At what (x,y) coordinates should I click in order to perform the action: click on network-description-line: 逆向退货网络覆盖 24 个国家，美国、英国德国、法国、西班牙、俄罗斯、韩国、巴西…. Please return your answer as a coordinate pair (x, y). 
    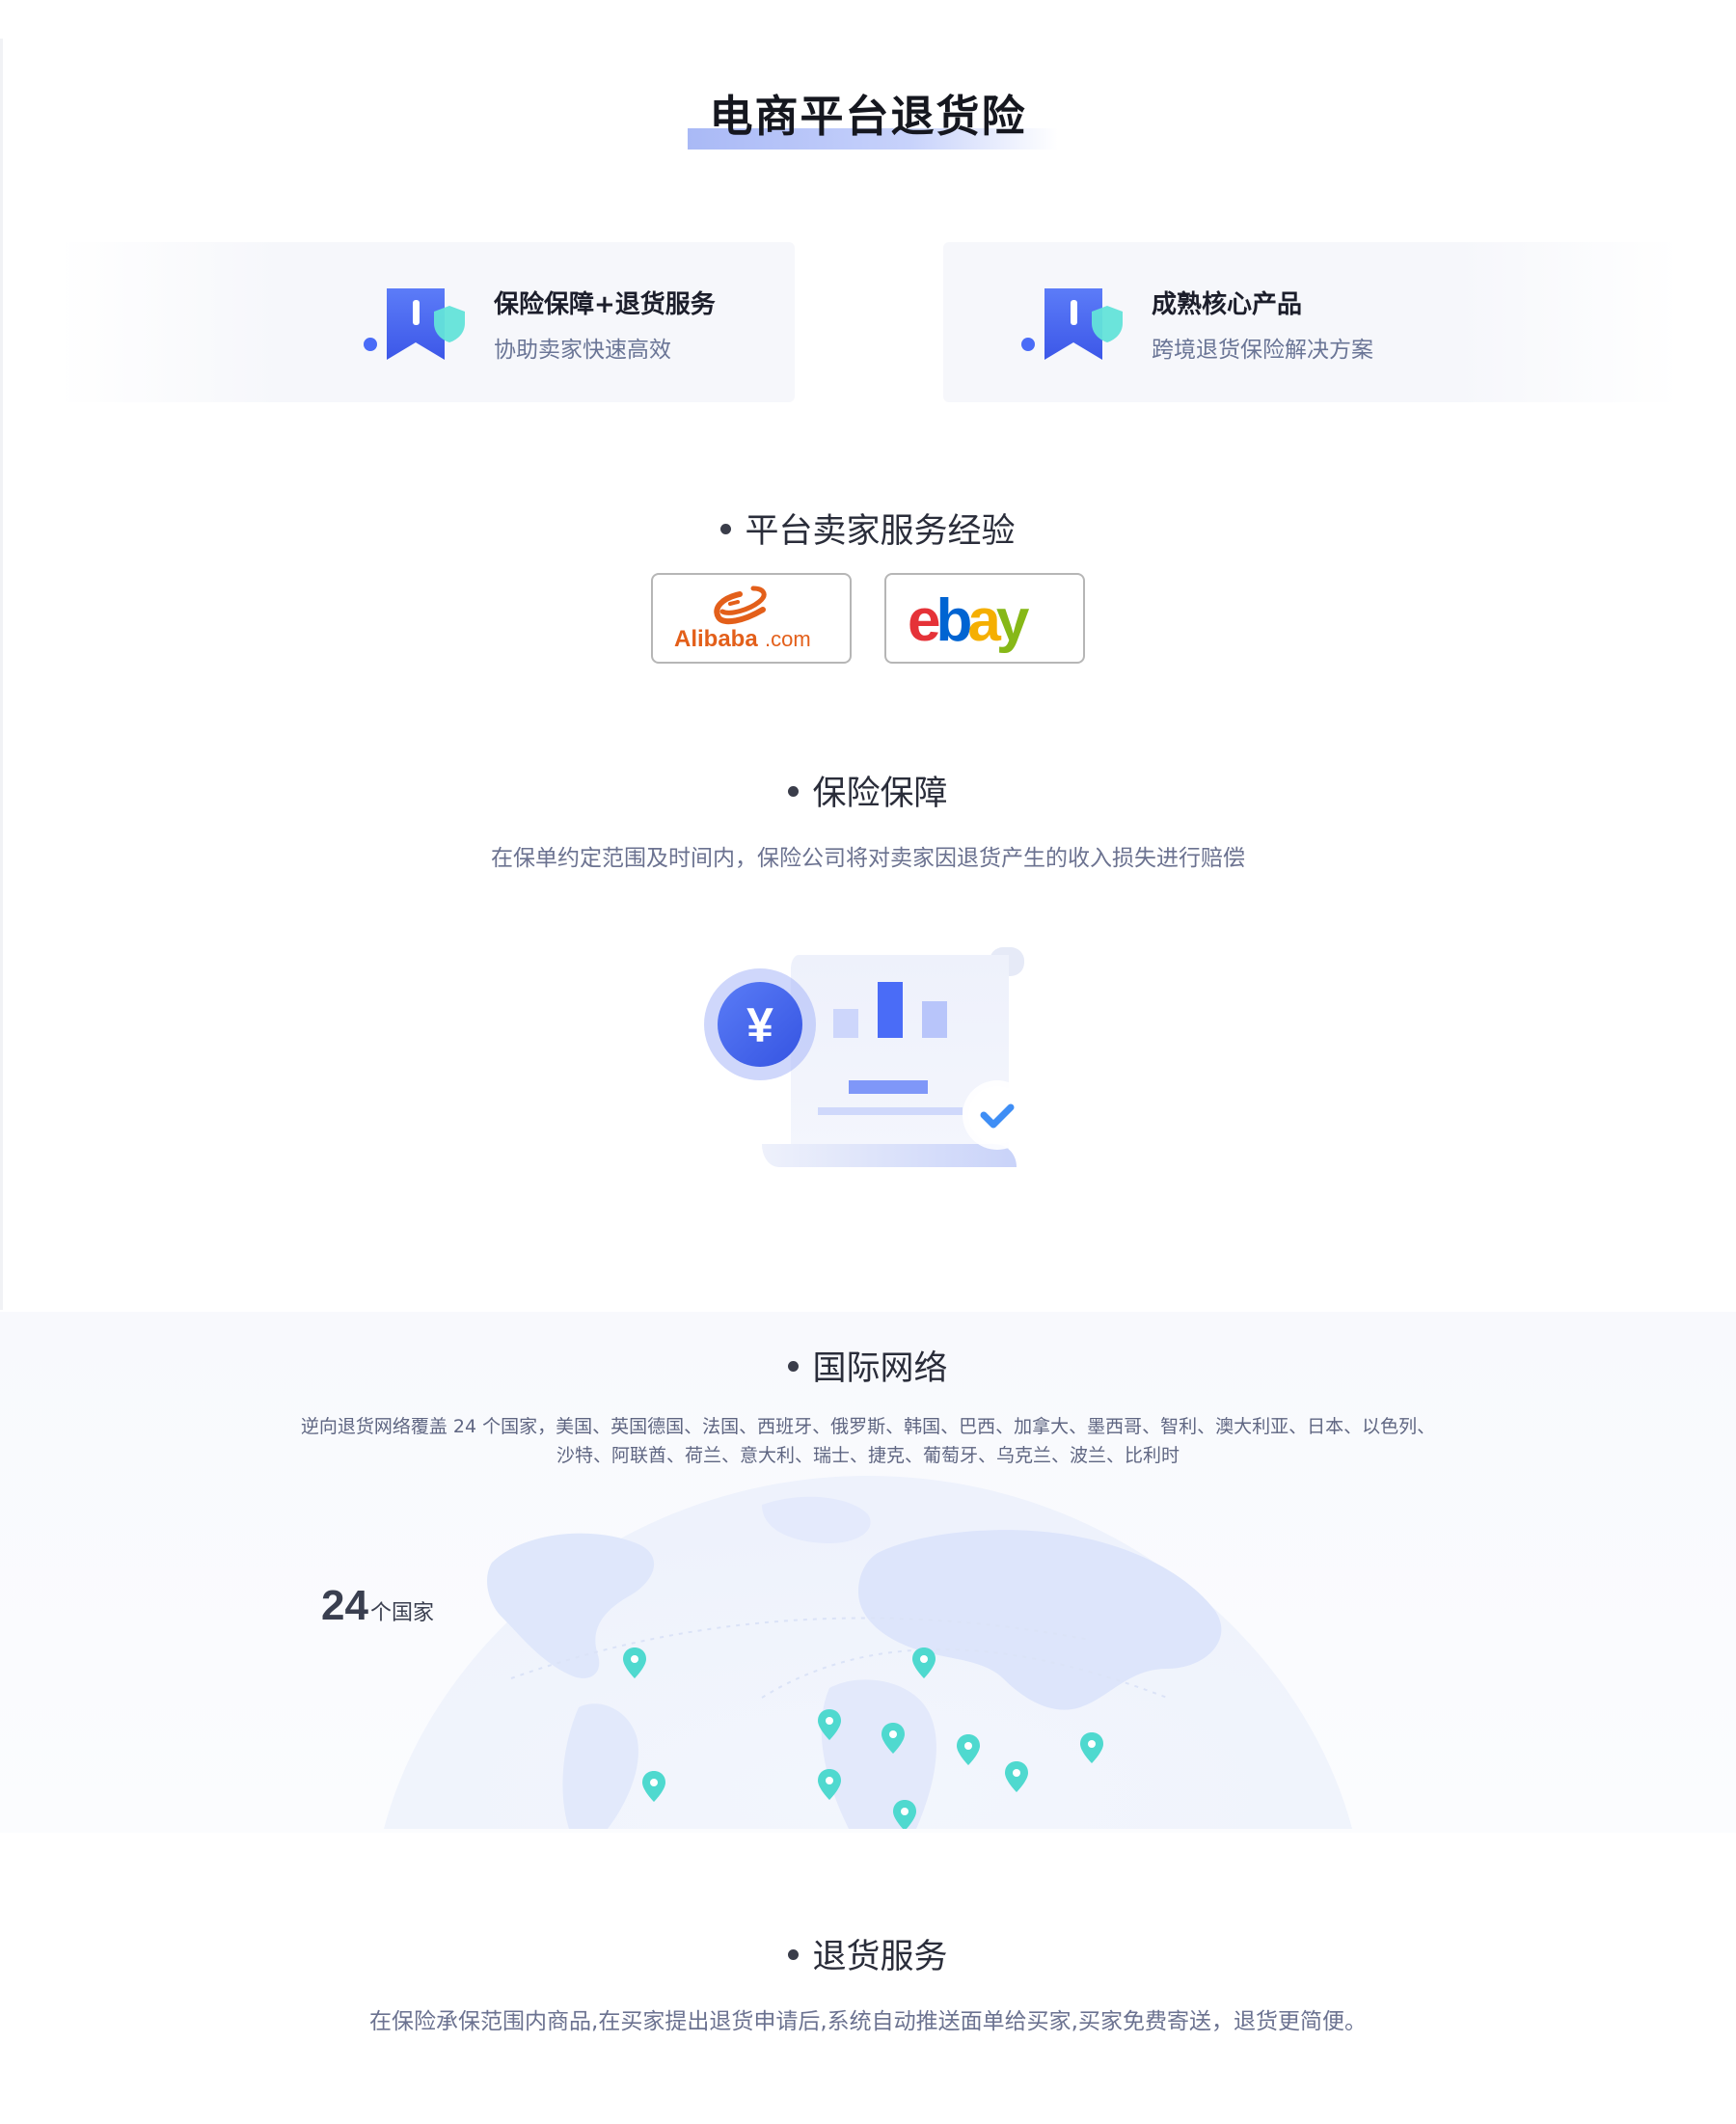
    Looking at the image, I should click on (868, 1427).